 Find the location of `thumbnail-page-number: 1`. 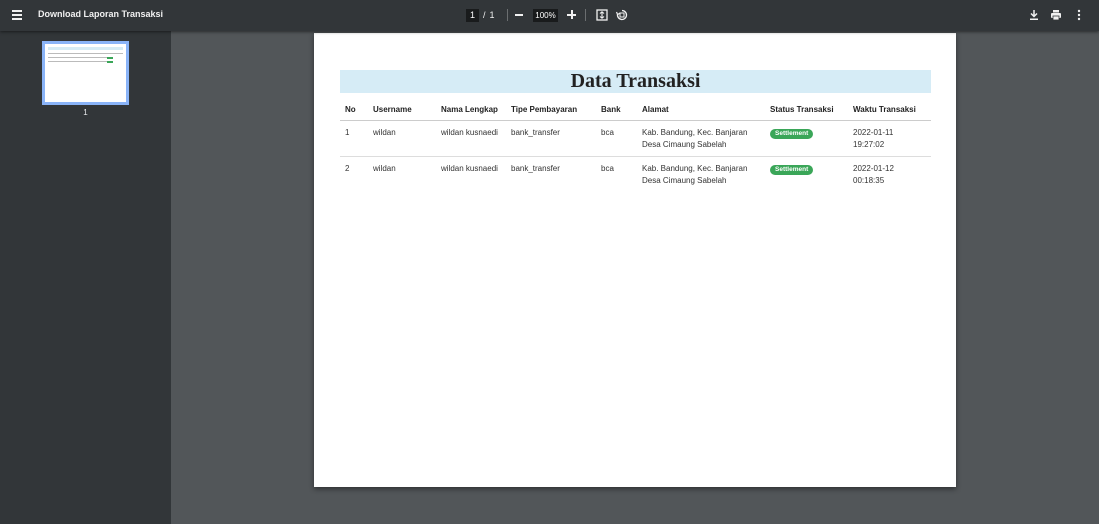

thumbnail-page-number: 1 is located at coordinates (85, 112).